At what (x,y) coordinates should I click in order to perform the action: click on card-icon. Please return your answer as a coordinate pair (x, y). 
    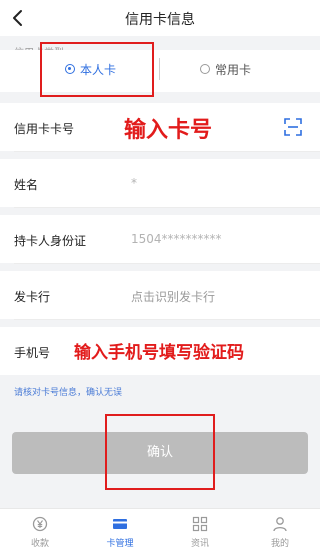
    Looking at the image, I should click on (120, 524).